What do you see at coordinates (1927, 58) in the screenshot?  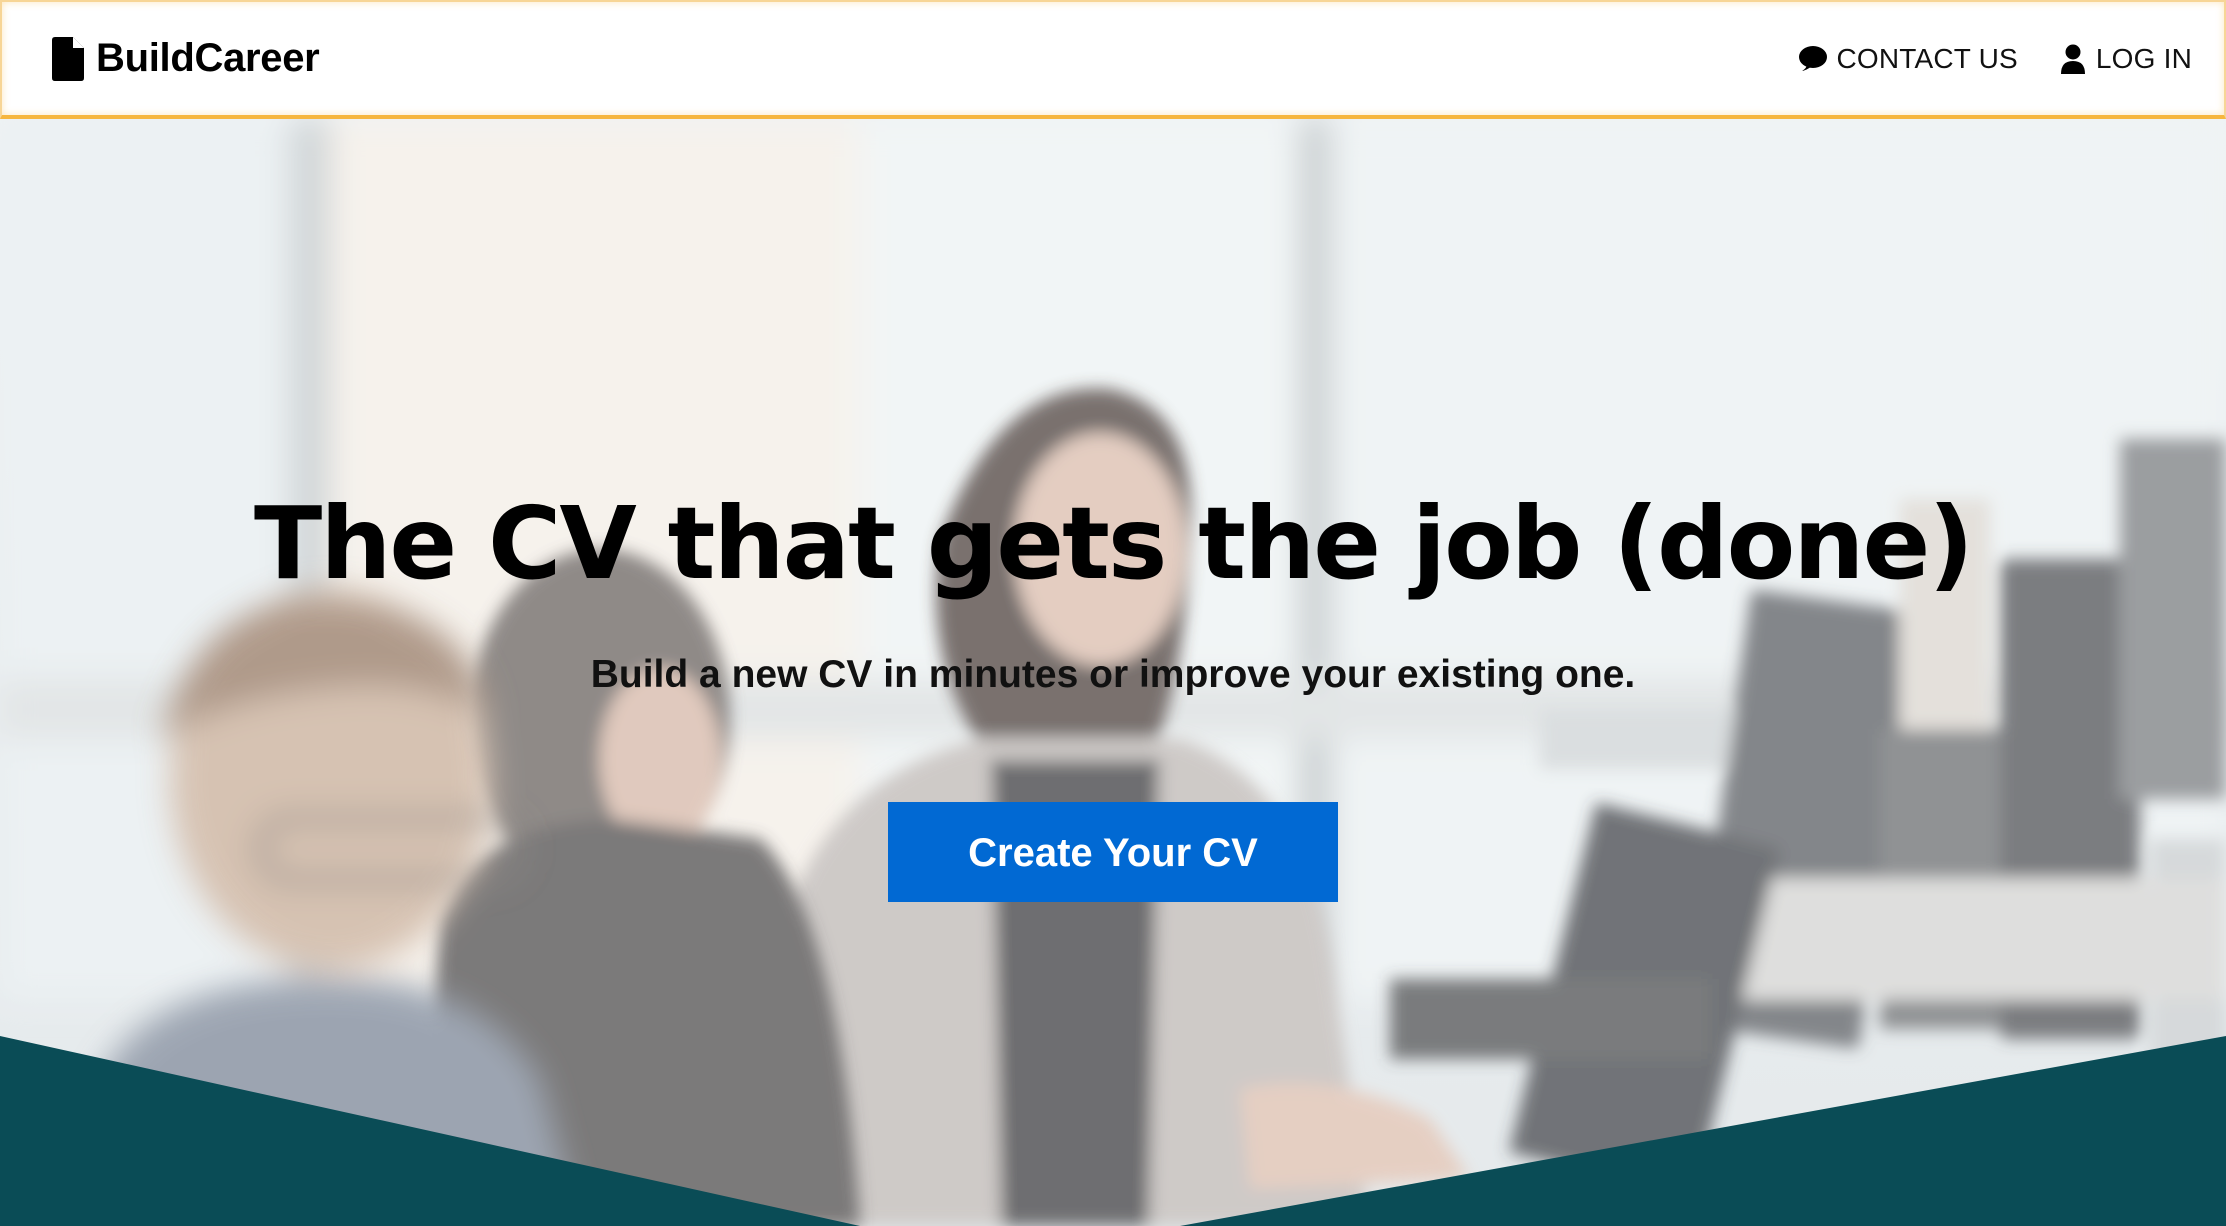 I see `contact-us-label: CONTACT US` at bounding box center [1927, 58].